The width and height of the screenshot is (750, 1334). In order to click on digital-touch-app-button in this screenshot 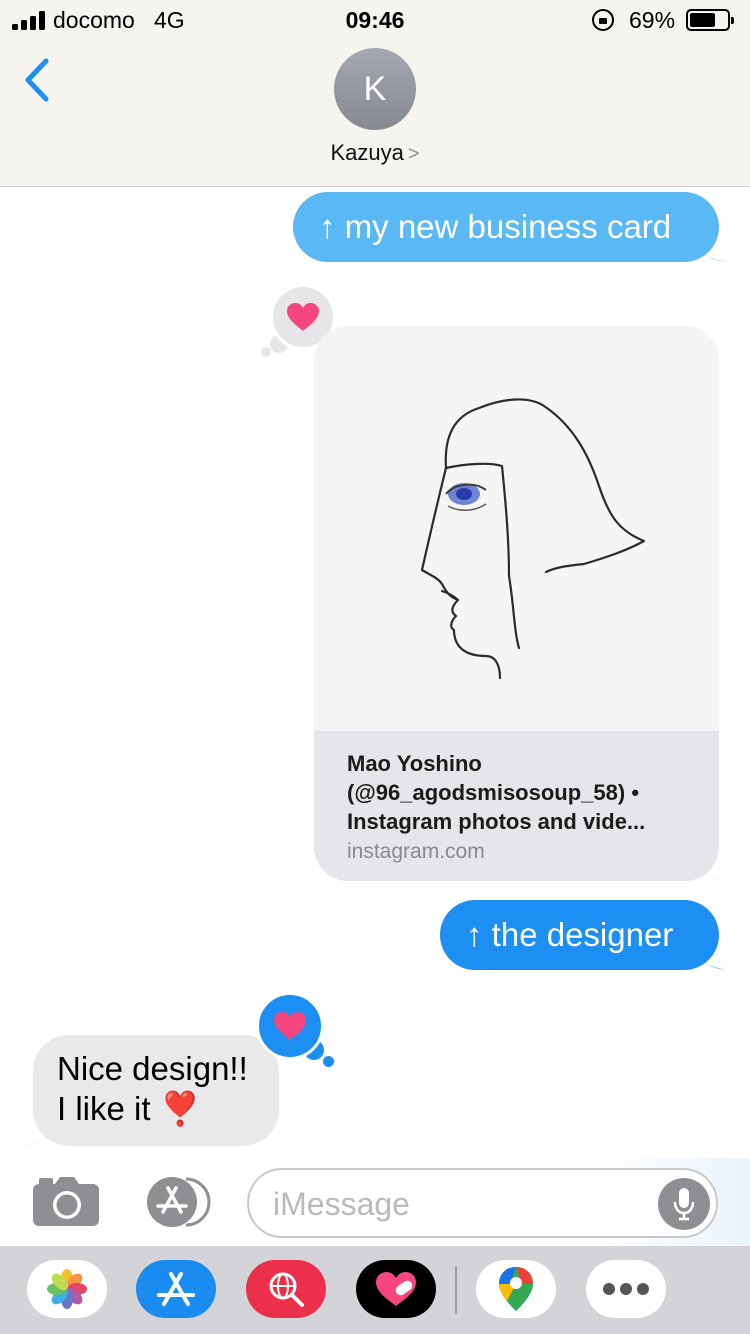, I will do `click(396, 1289)`.